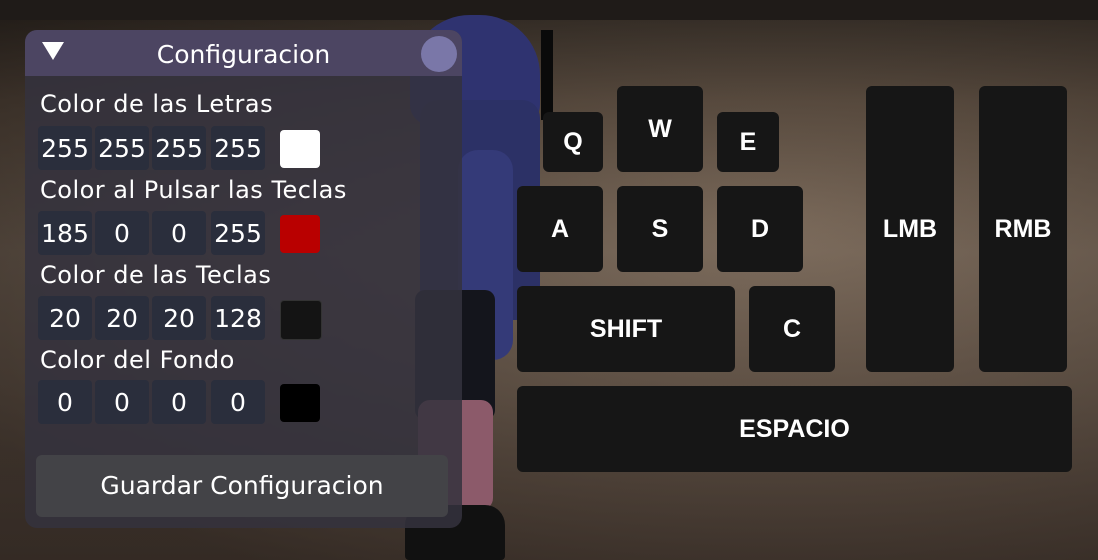 This screenshot has height=560, width=1098. I want to click on key-space: ESPACIO, so click(794, 429).